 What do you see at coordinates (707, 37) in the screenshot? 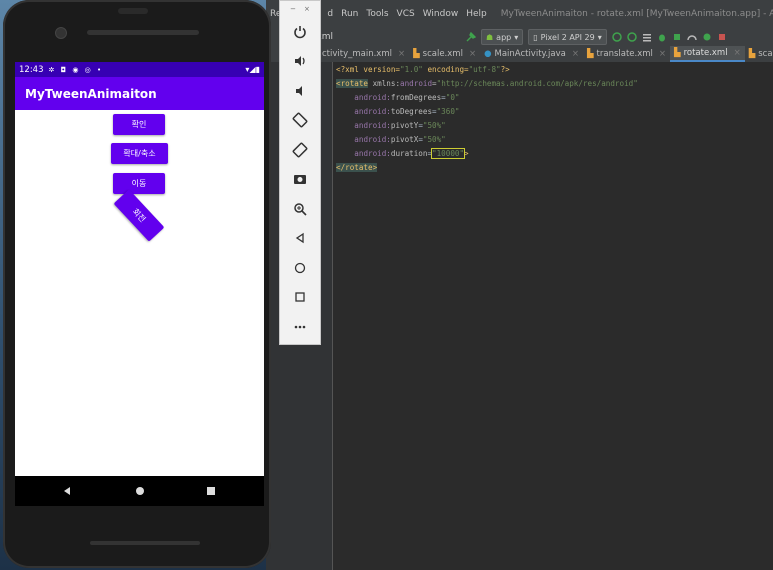
I see `sync-icon` at bounding box center [707, 37].